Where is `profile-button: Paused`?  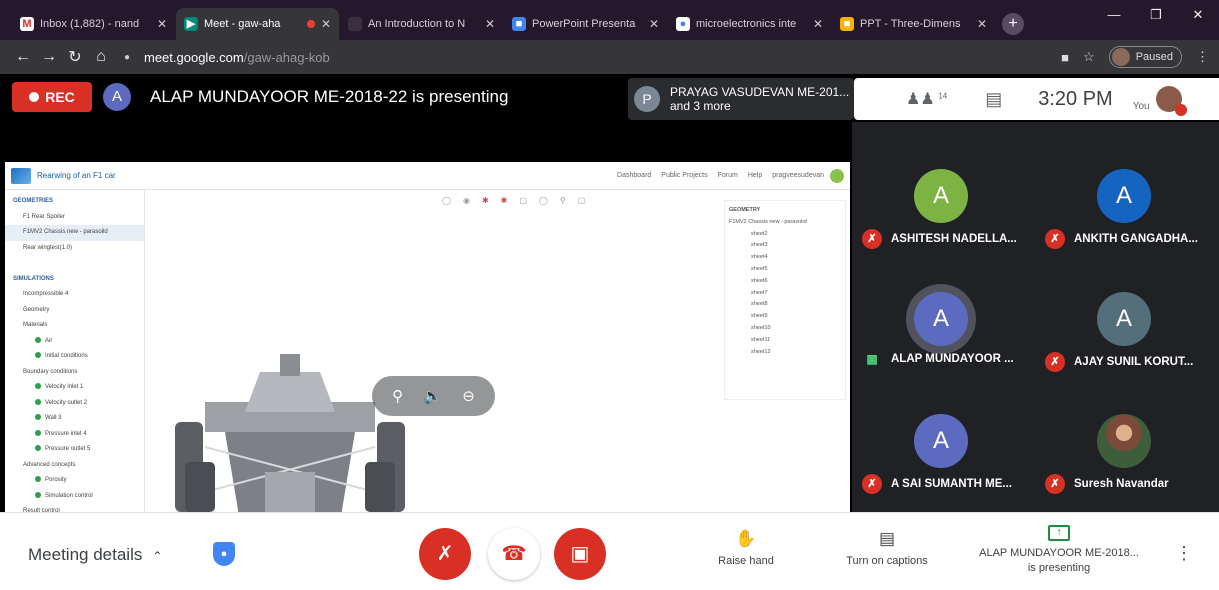
profile-button: Paused is located at coordinates (1145, 57).